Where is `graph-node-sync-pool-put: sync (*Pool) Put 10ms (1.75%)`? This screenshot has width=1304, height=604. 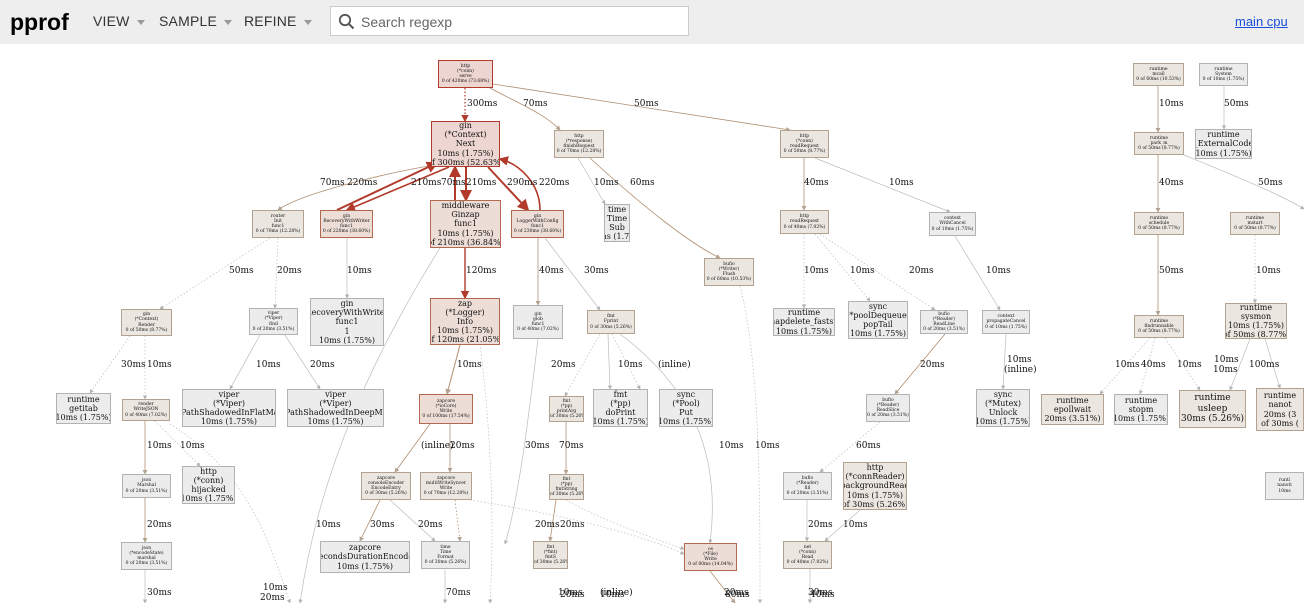 graph-node-sync-pool-put: sync (*Pool) Put 10ms (1.75%) is located at coordinates (686, 408).